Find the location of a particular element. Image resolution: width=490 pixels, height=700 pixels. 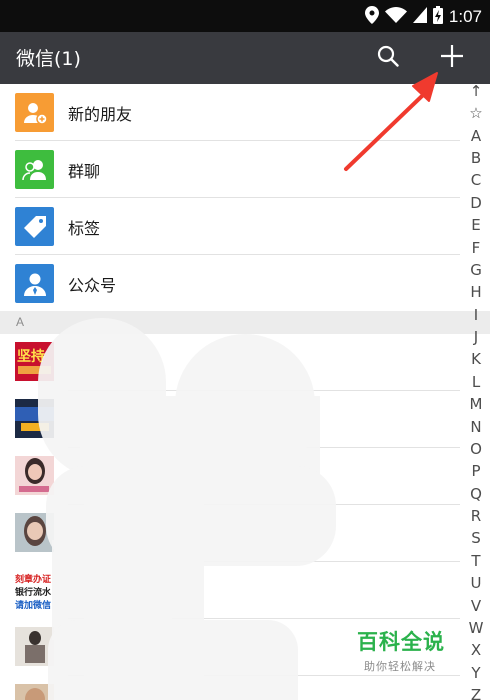

group-chat-label: 群聊 is located at coordinates (84, 171).